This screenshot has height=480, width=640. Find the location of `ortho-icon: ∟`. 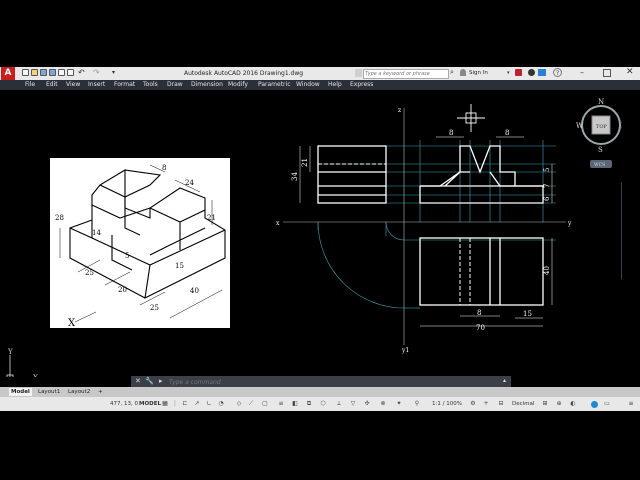

ortho-icon: ∟ is located at coordinates (209, 404).